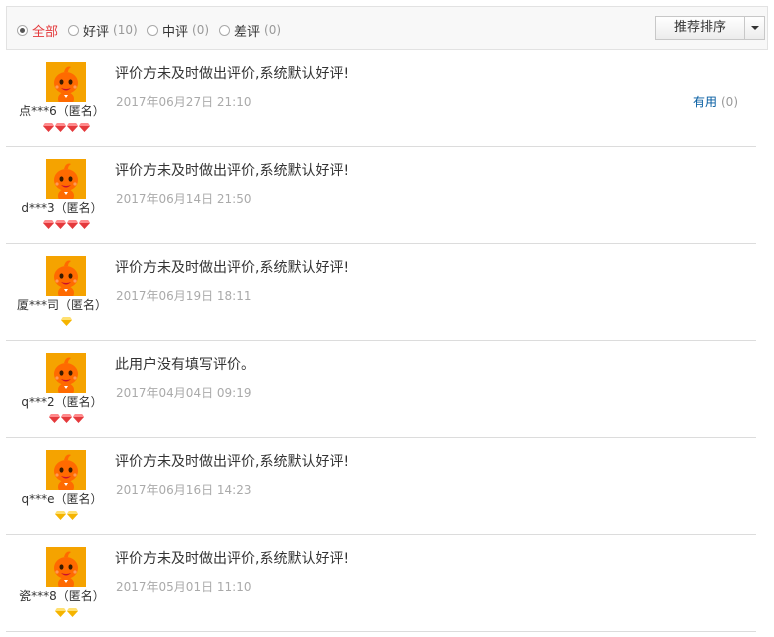 This screenshot has width=774, height=637. I want to click on review-time: 2017年04月04日 09:19, so click(184, 393).